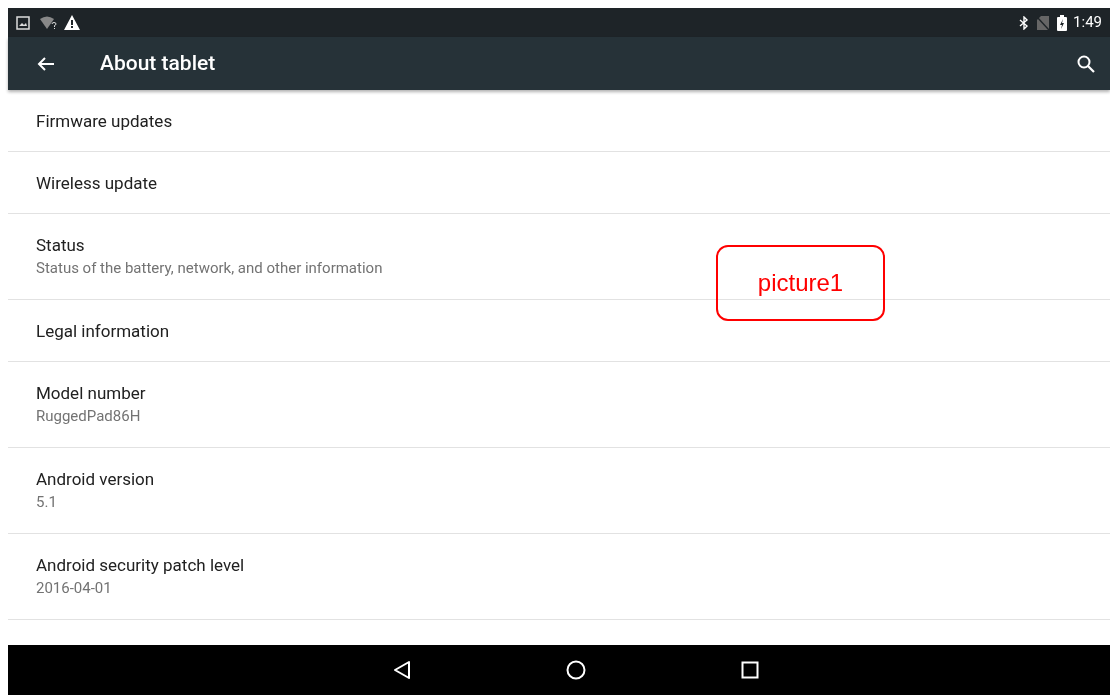 Image resolution: width=1110 pixels, height=695 pixels. Describe the element at coordinates (800, 283) in the screenshot. I see `callout-label: picture1` at that location.